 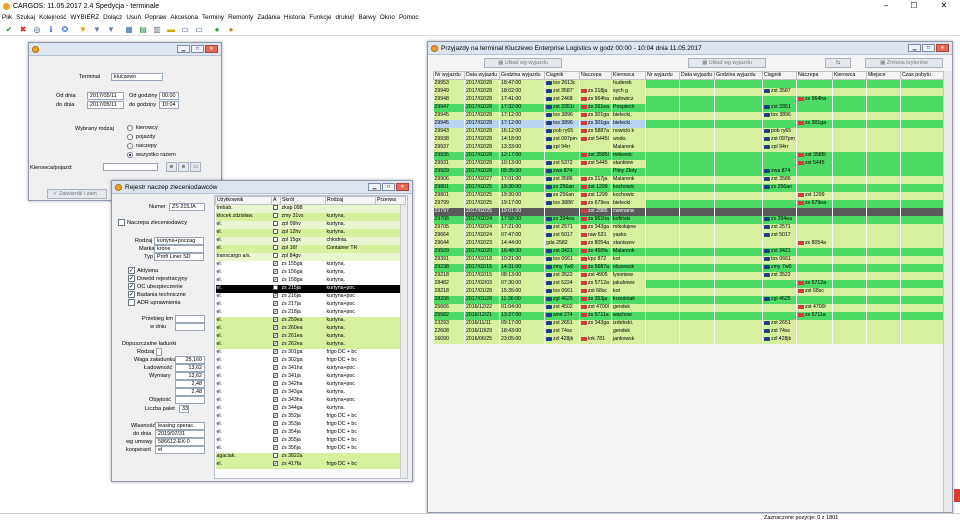 I want to click on refresh-button: ❂, so click(x=65, y=29).